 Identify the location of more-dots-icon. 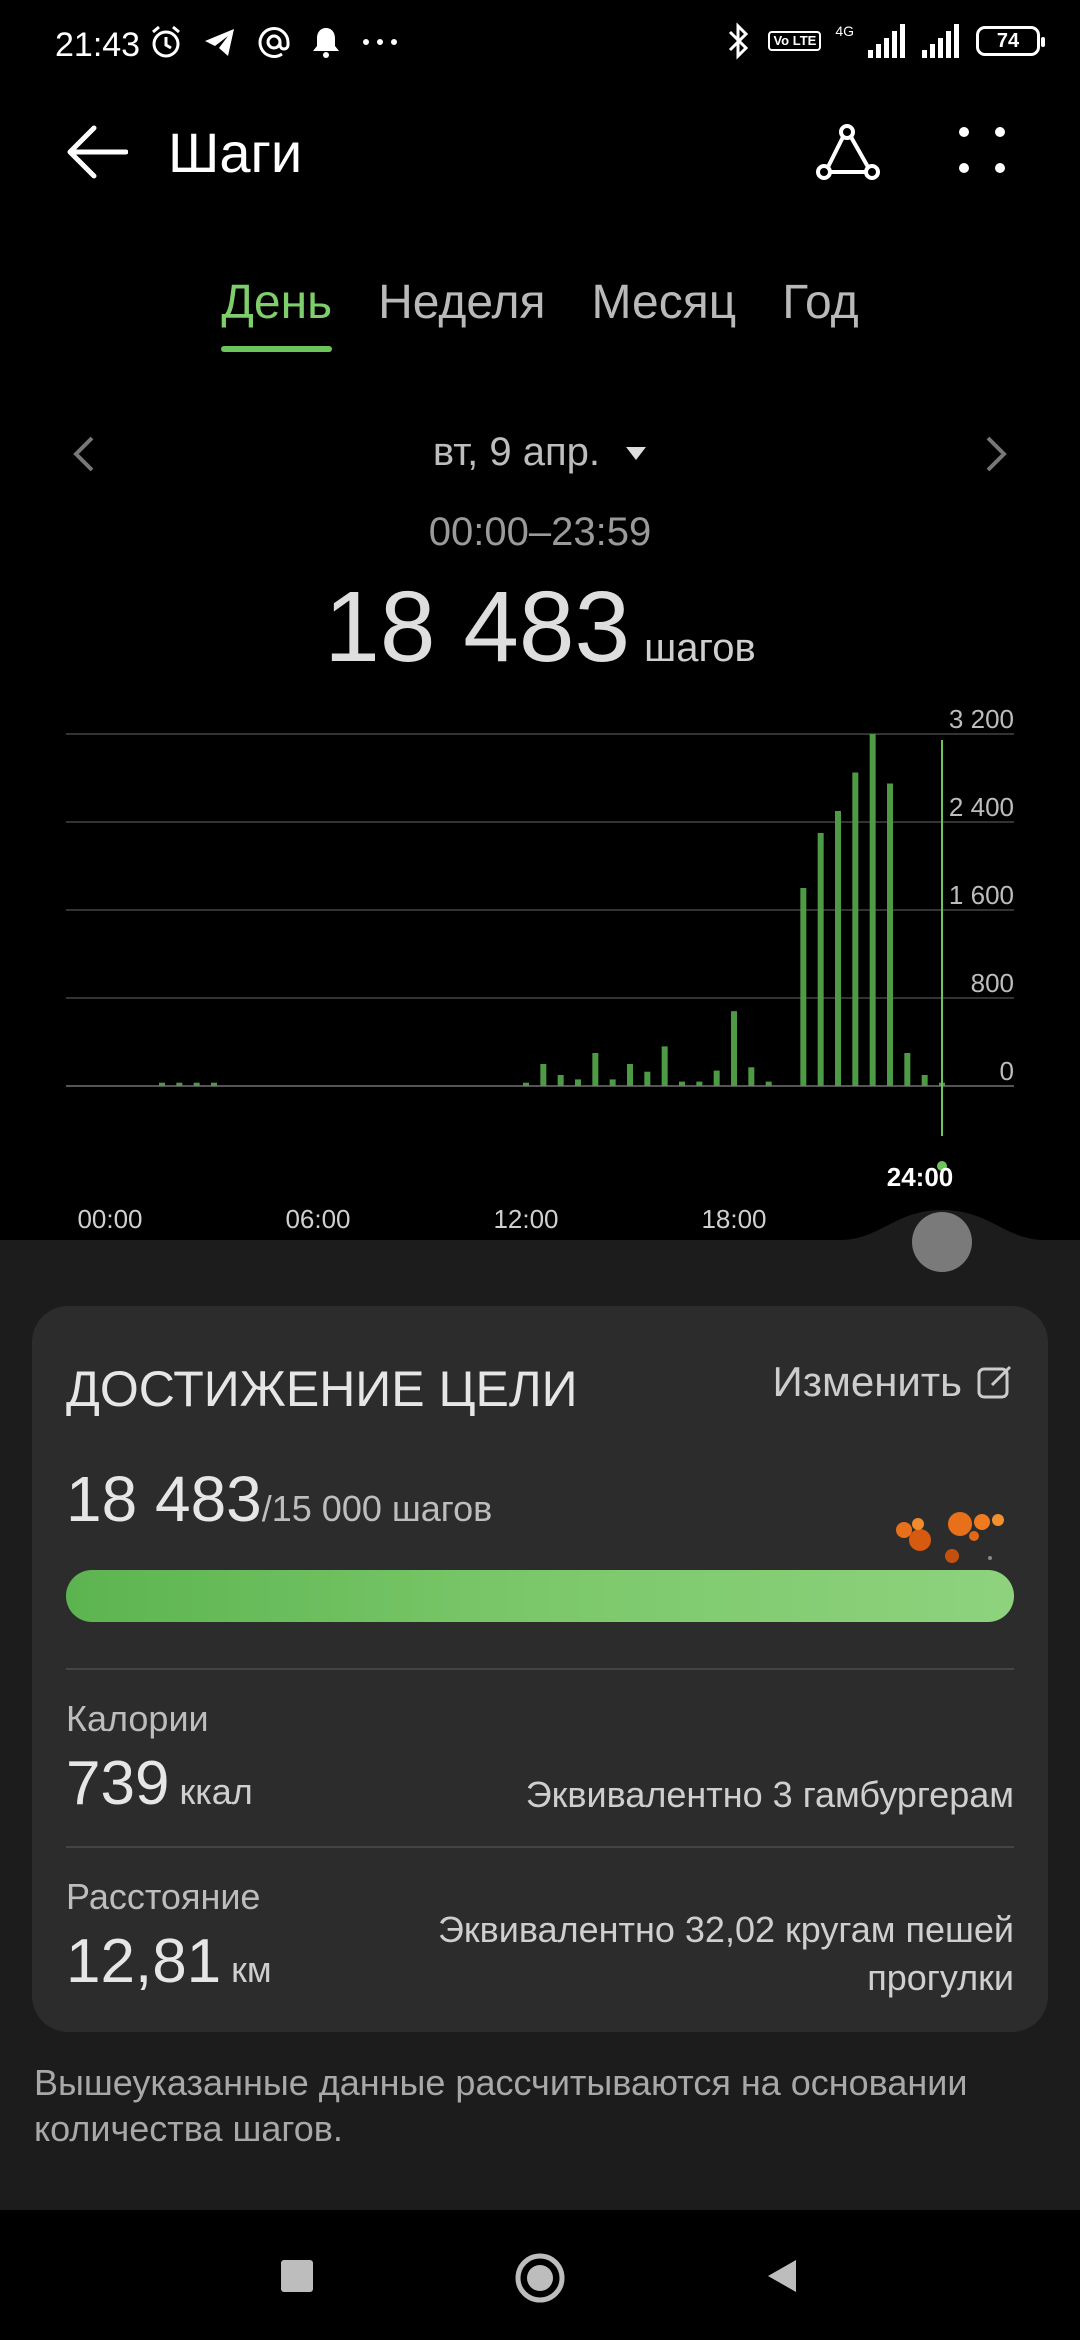
(380, 42).